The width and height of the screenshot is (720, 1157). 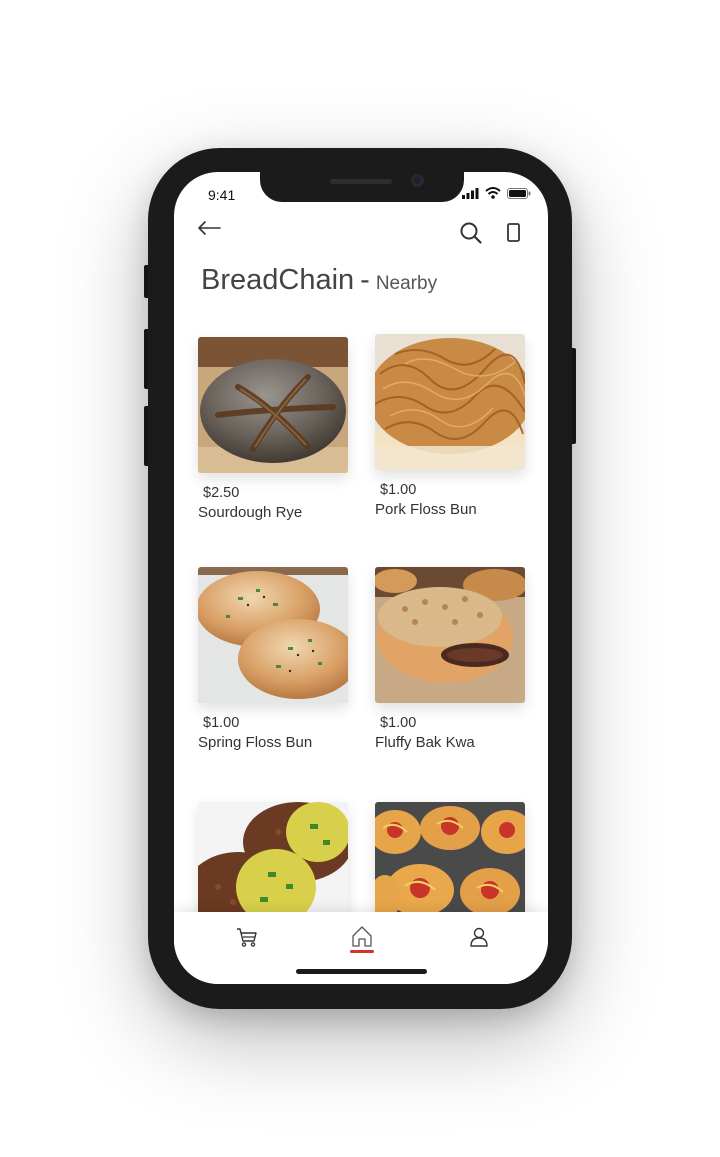 What do you see at coordinates (278, 280) in the screenshot?
I see `app-title: BreadChain` at bounding box center [278, 280].